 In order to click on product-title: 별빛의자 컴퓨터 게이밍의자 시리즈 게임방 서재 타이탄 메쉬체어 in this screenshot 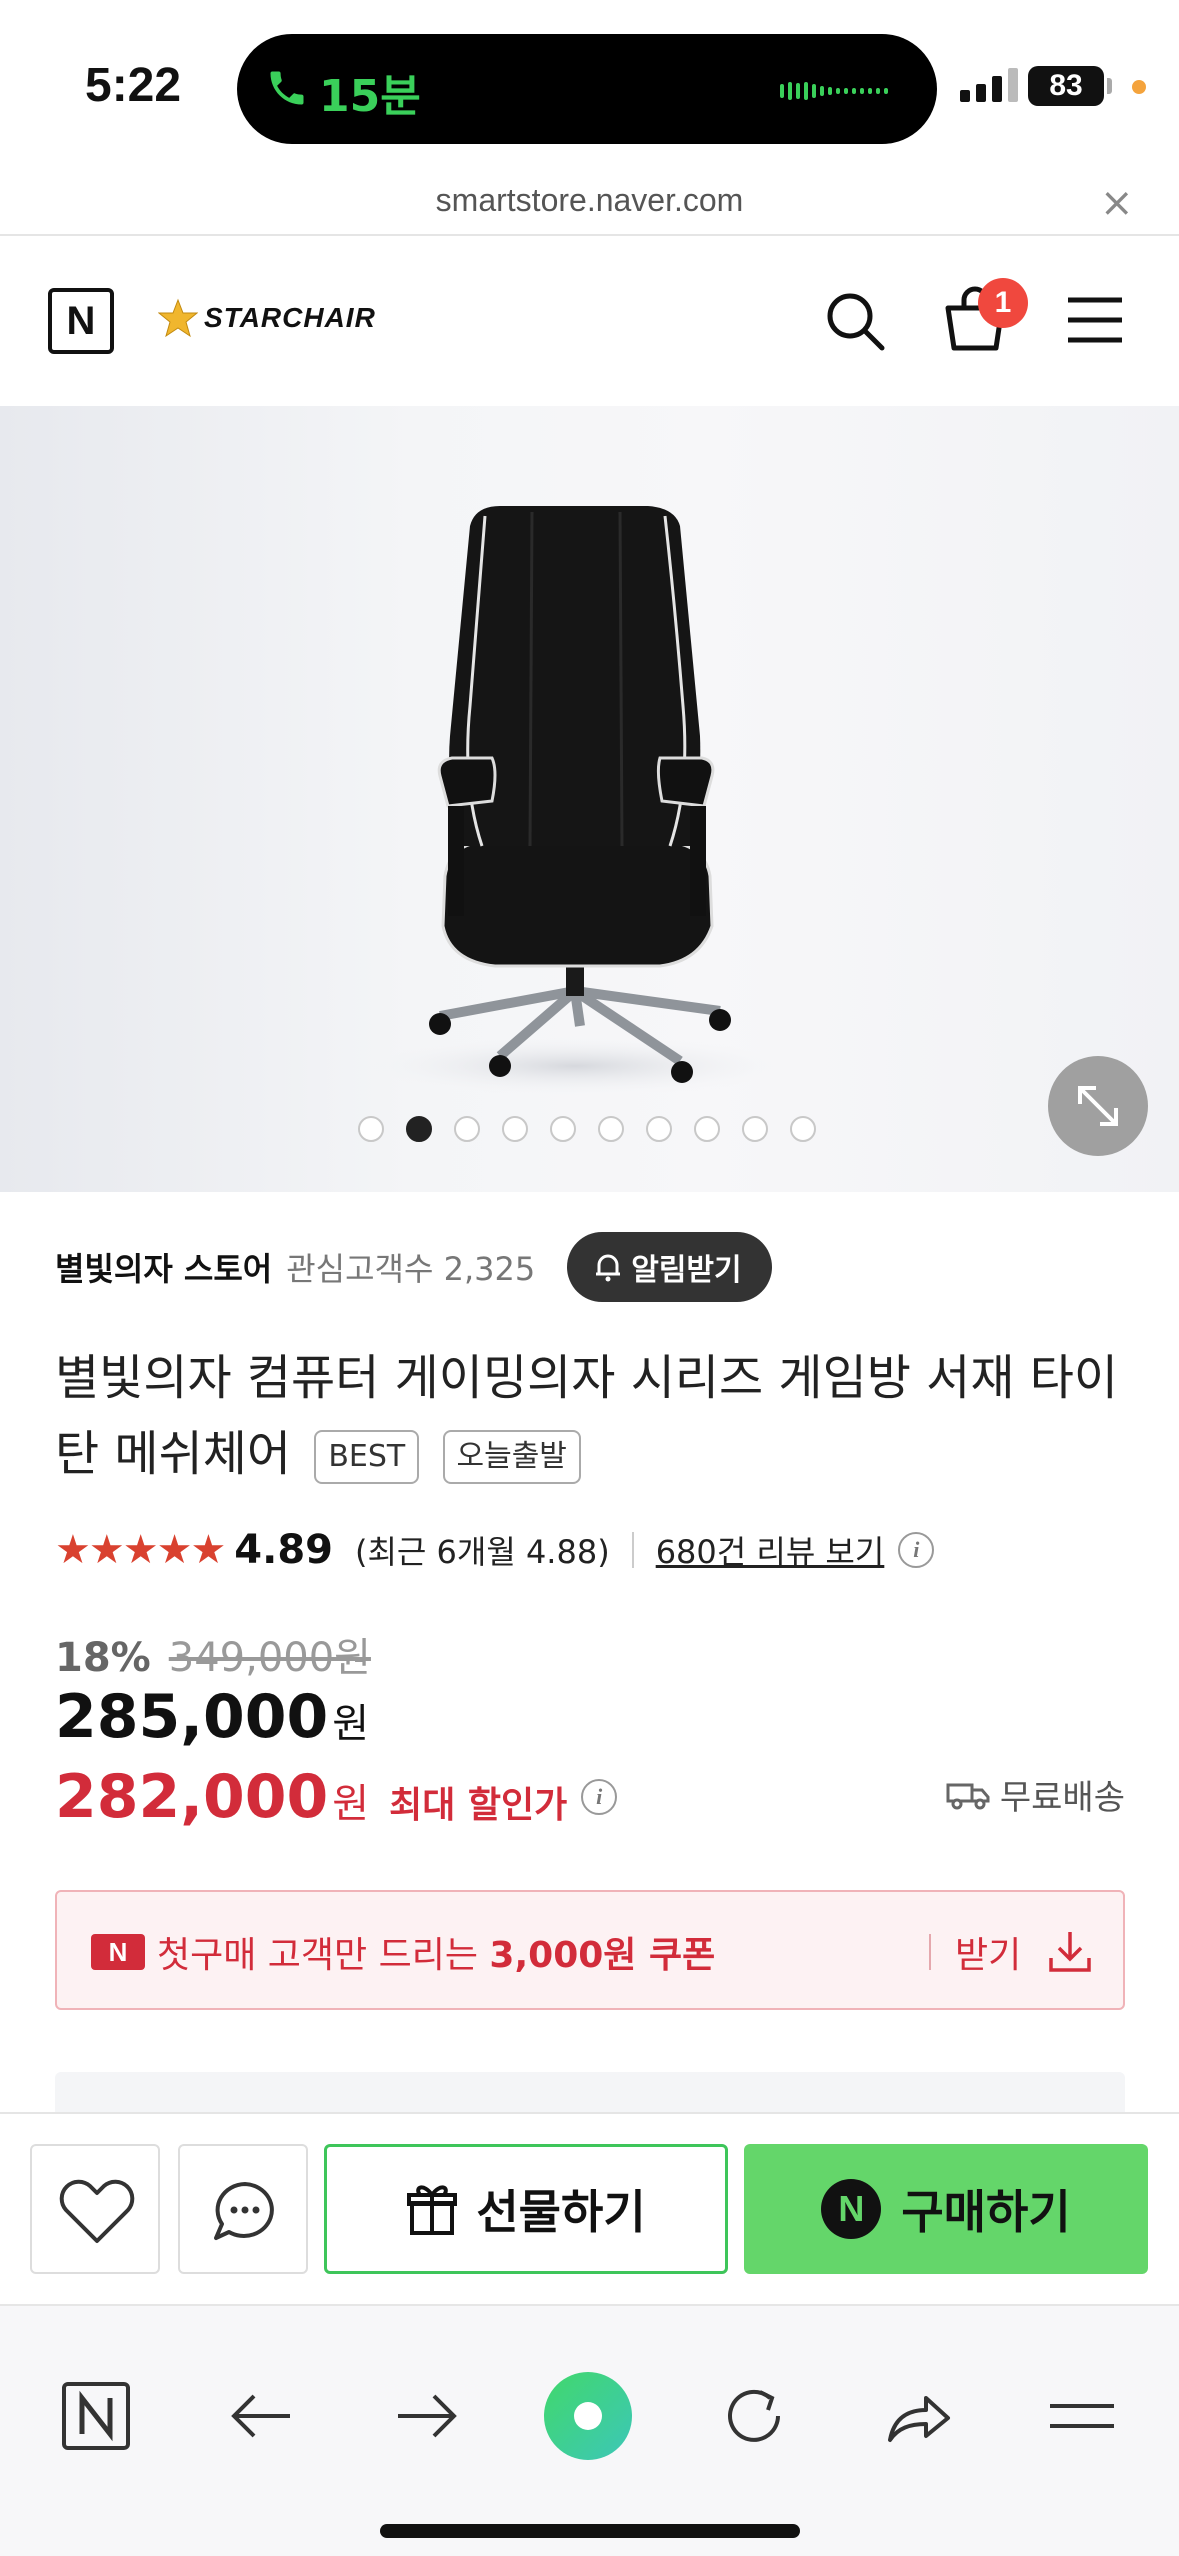, I will do `click(587, 1416)`.